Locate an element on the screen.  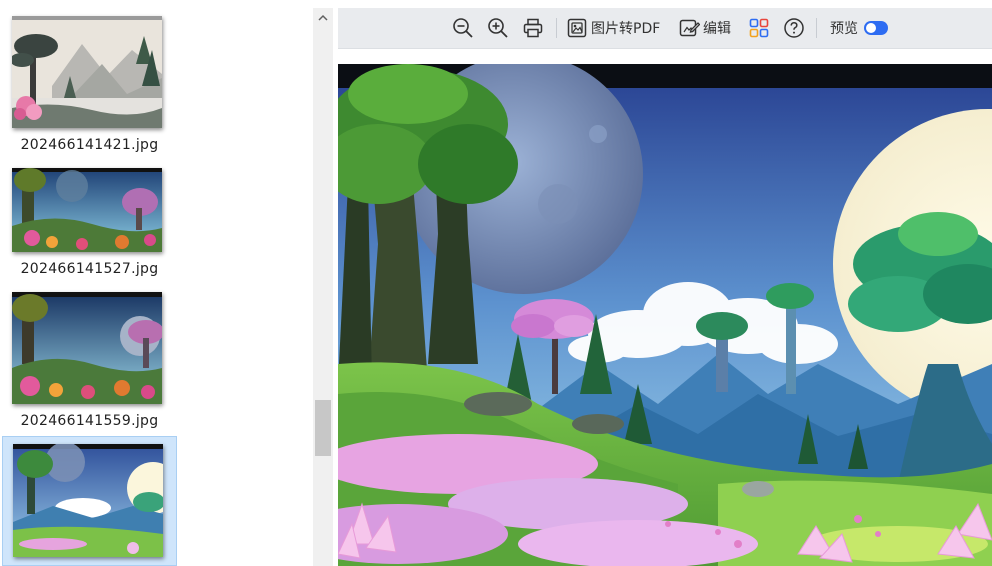
image-to-pdf-icon is located at coordinates (577, 28).